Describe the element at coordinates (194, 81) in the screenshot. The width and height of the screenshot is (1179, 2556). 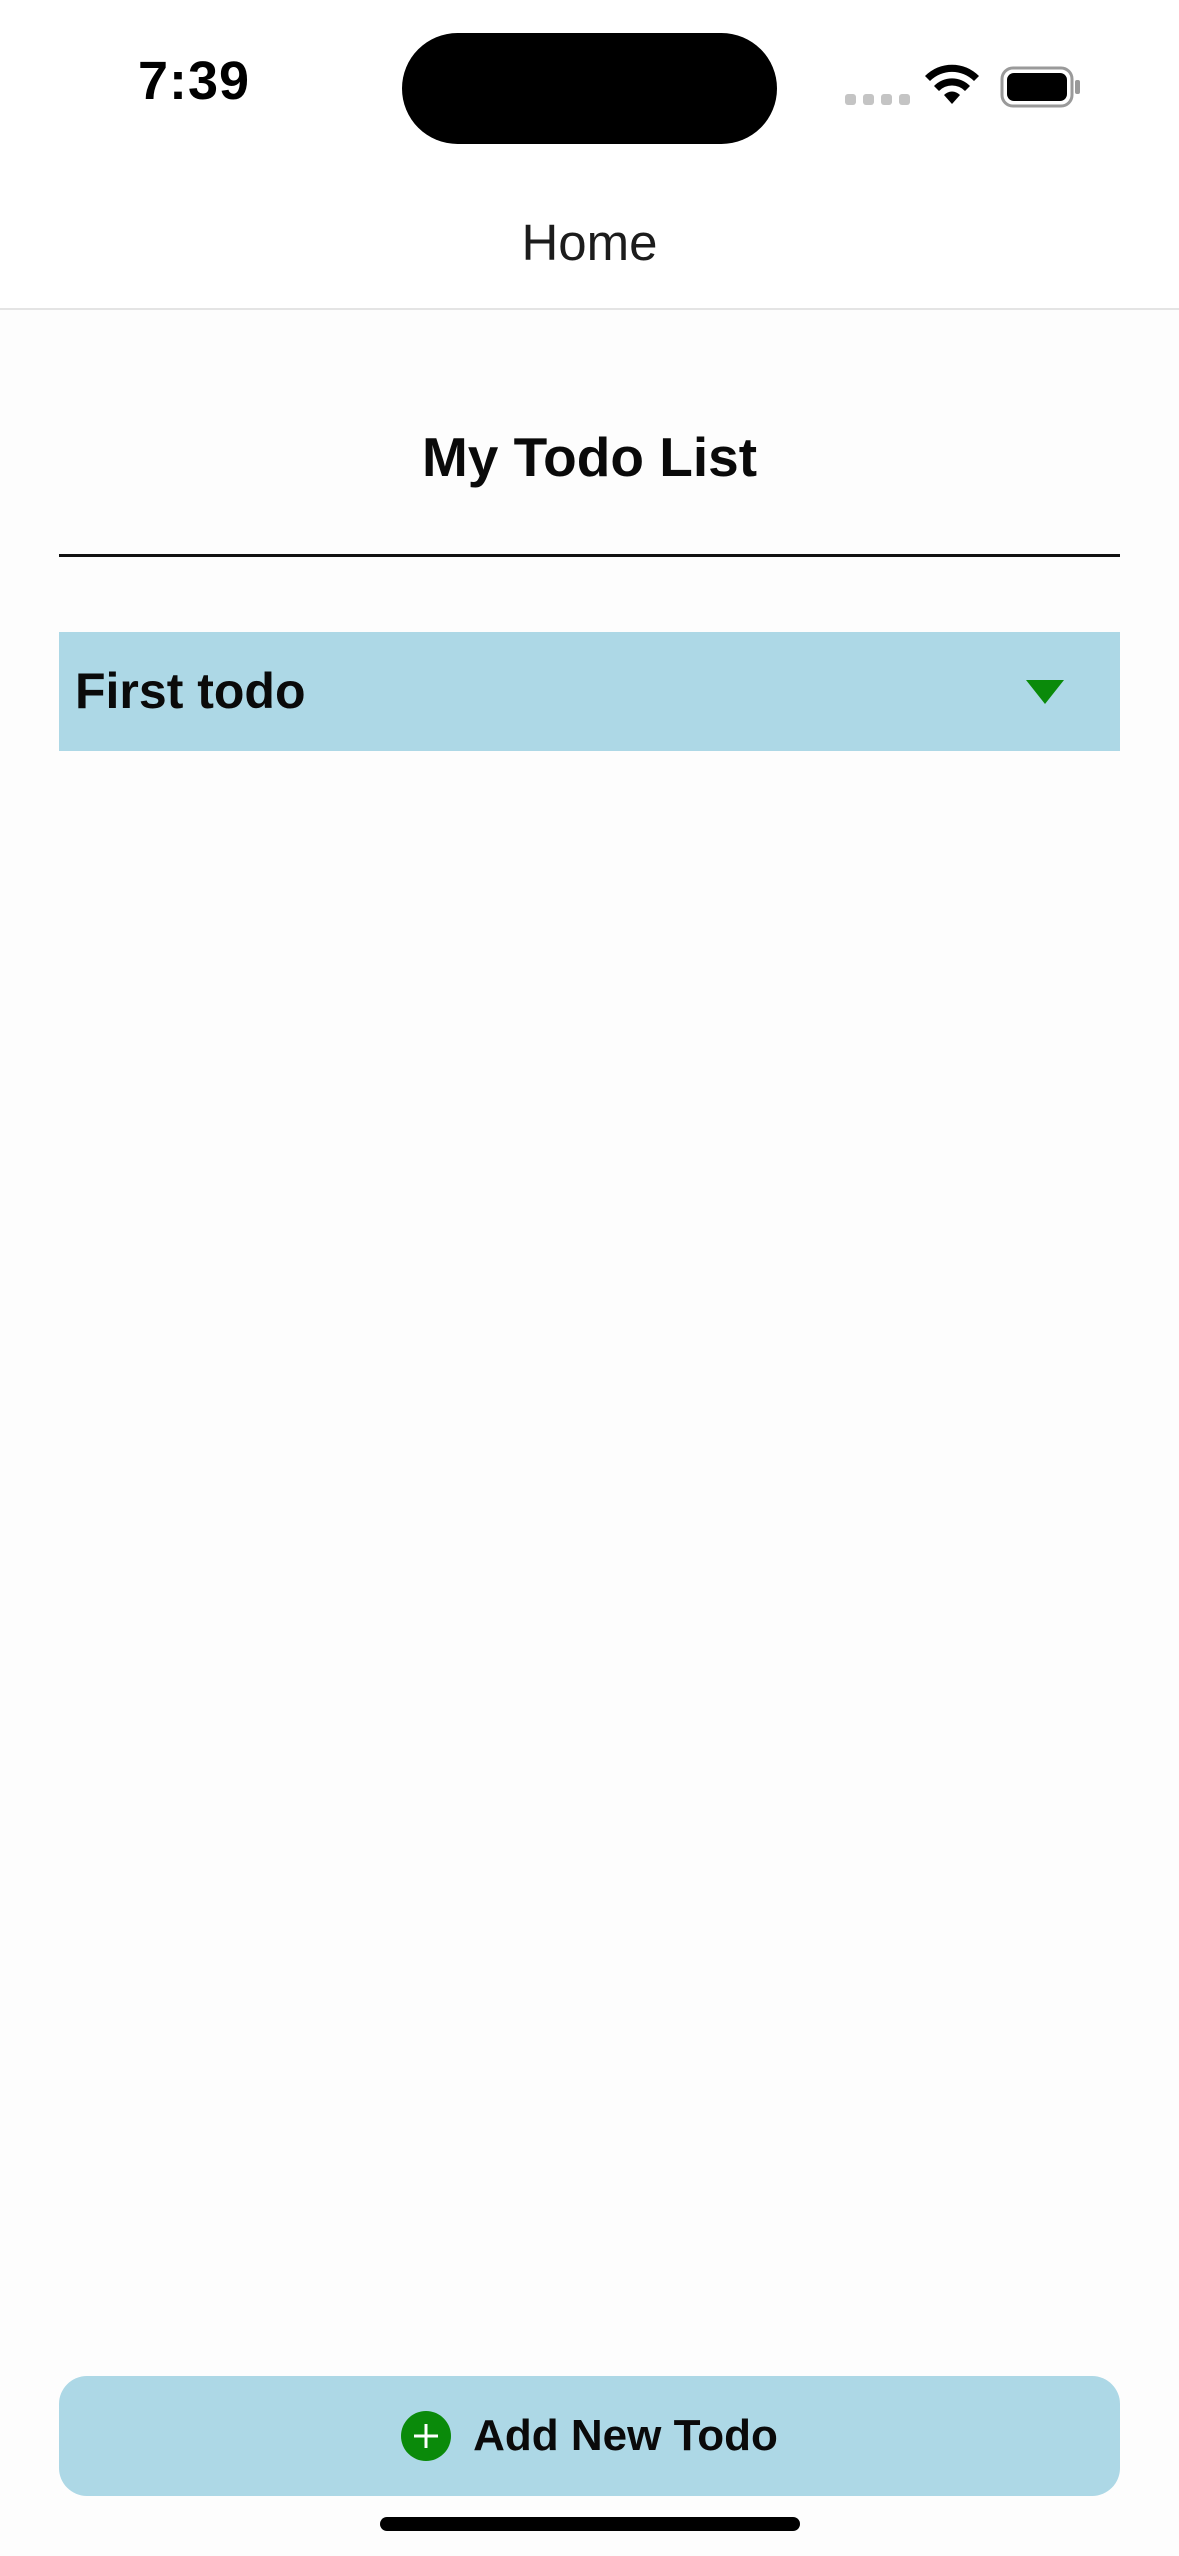
I see `status-time: 7:39` at that location.